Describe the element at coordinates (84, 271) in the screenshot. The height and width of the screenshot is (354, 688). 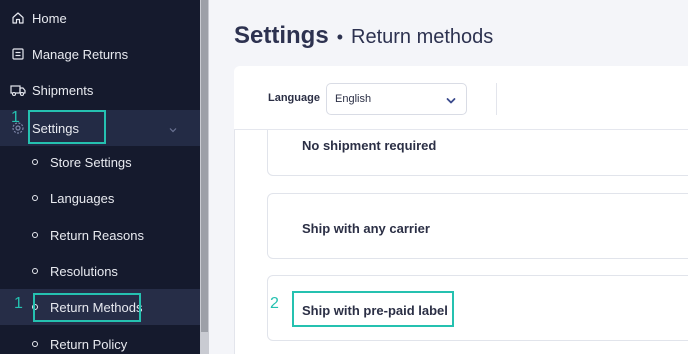
I see `sidebar-subitem-label: Resolutions` at that location.